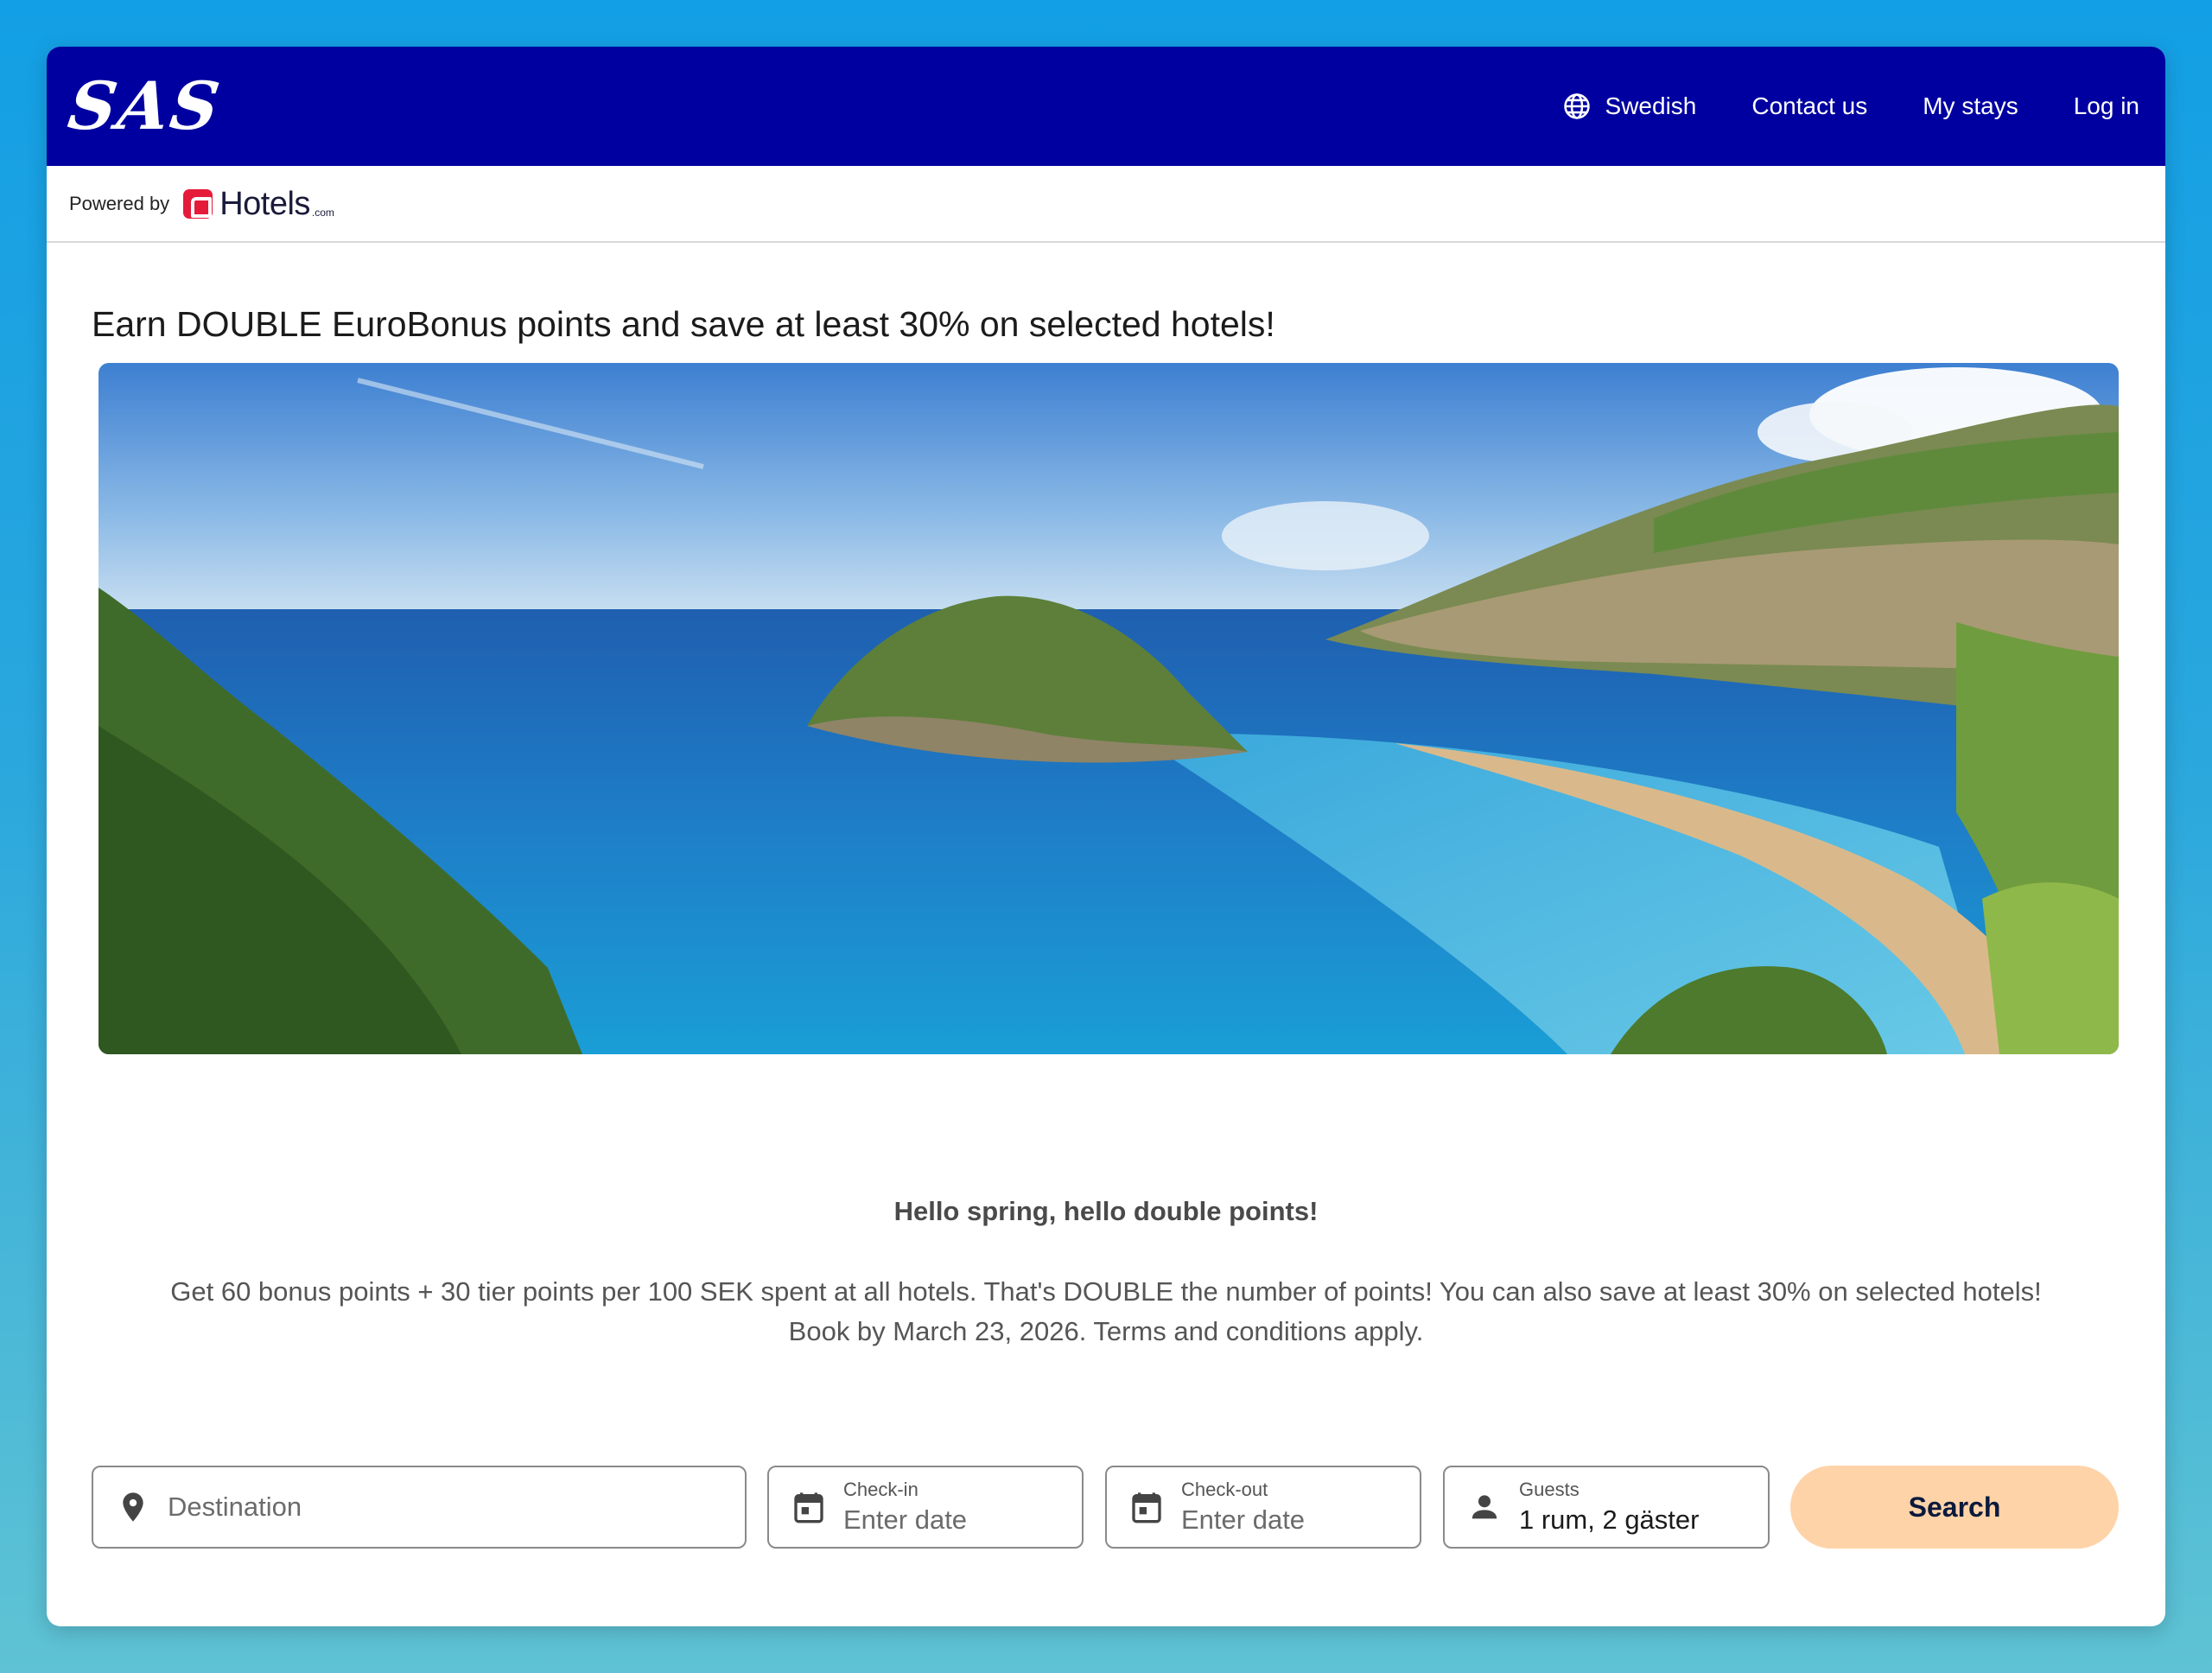 This screenshot has height=1673, width=2212. I want to click on guests-field: Guests 1 rum, 2 gäster, so click(1606, 1507).